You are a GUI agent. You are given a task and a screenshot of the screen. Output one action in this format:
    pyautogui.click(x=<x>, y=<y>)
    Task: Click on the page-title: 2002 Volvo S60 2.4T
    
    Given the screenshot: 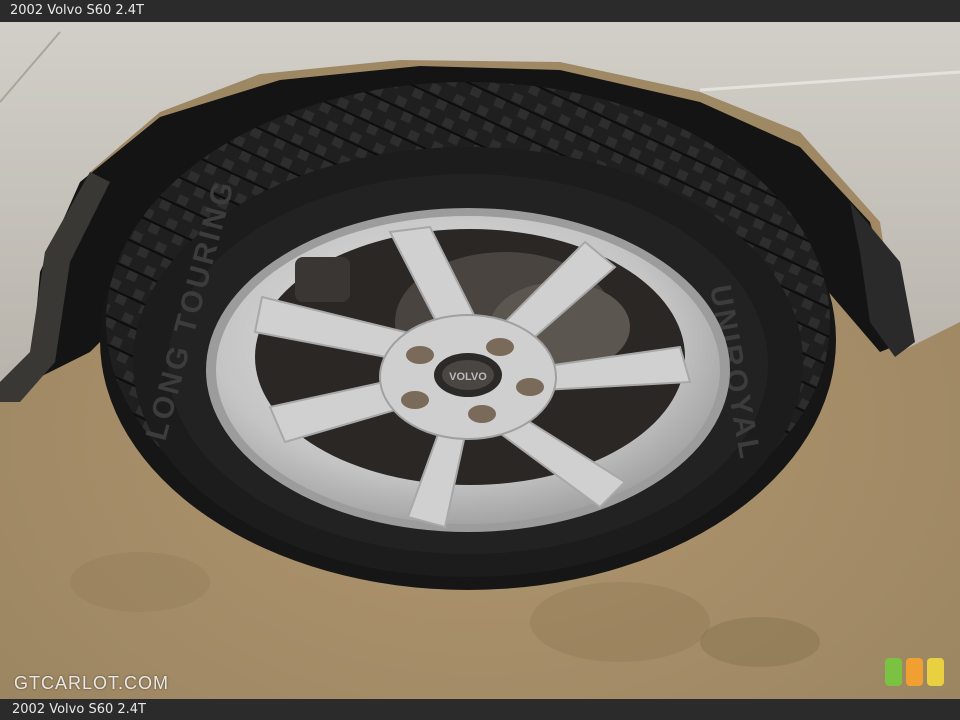 What is the action you would take?
    pyautogui.click(x=77, y=10)
    